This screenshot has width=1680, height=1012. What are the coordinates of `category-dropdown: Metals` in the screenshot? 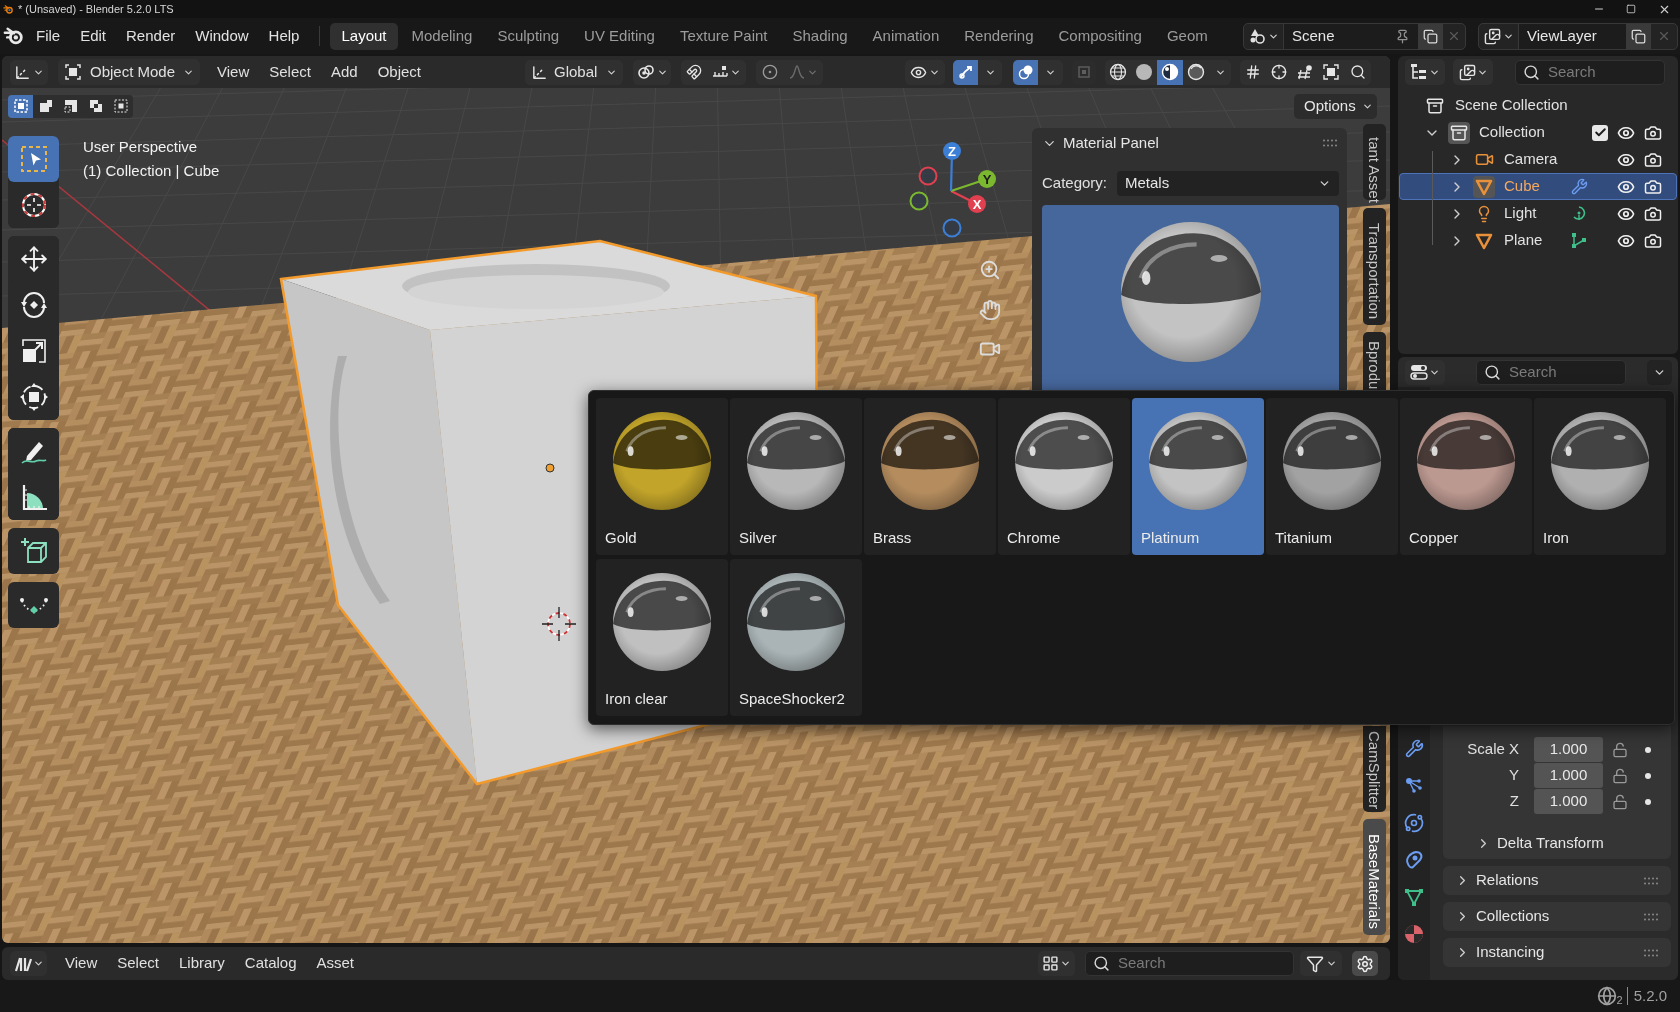 It's located at (1228, 183).